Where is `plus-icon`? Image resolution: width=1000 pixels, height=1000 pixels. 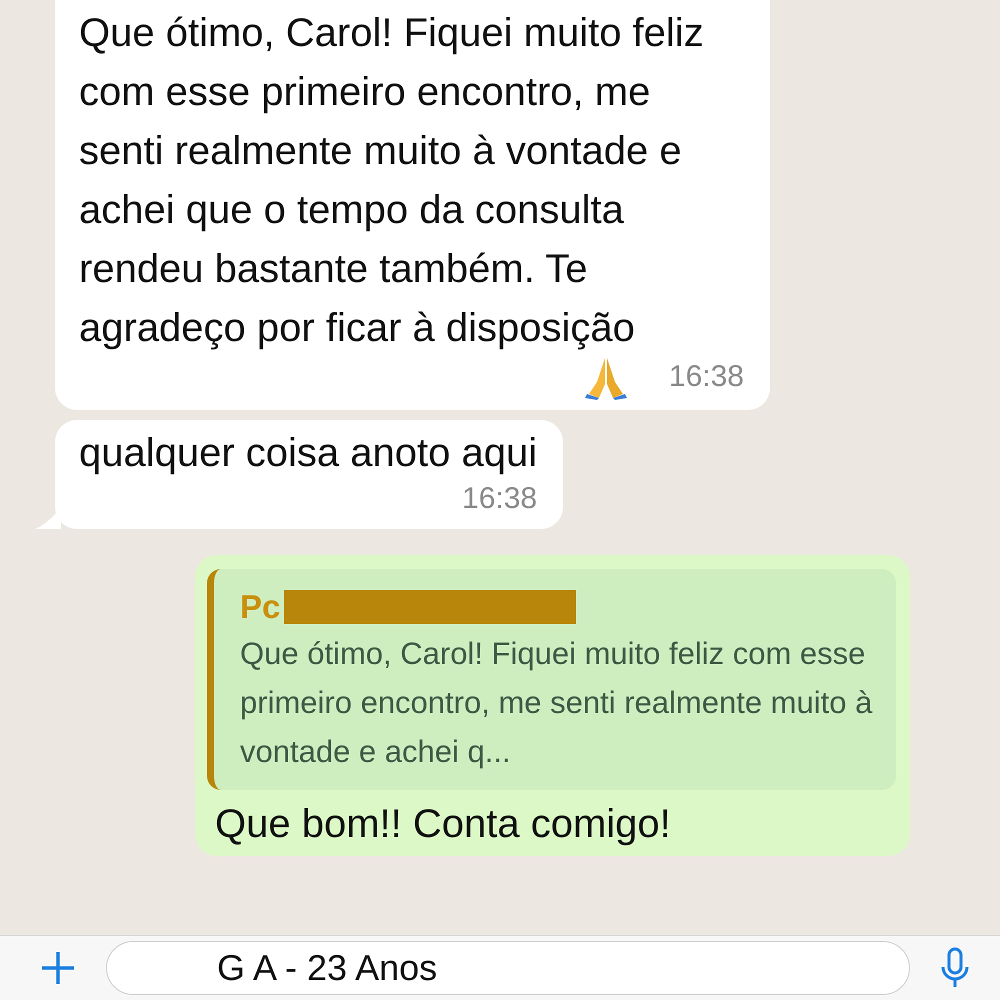 plus-icon is located at coordinates (58, 968).